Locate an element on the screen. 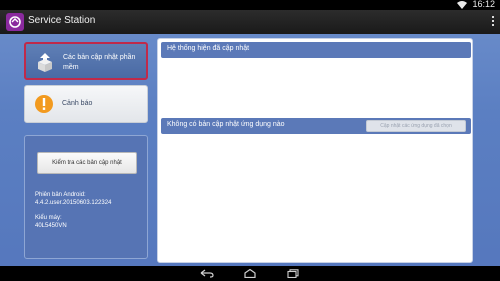 Image resolution: width=500 pixels, height=281 pixels. system-nav-bar is located at coordinates (250, 273).